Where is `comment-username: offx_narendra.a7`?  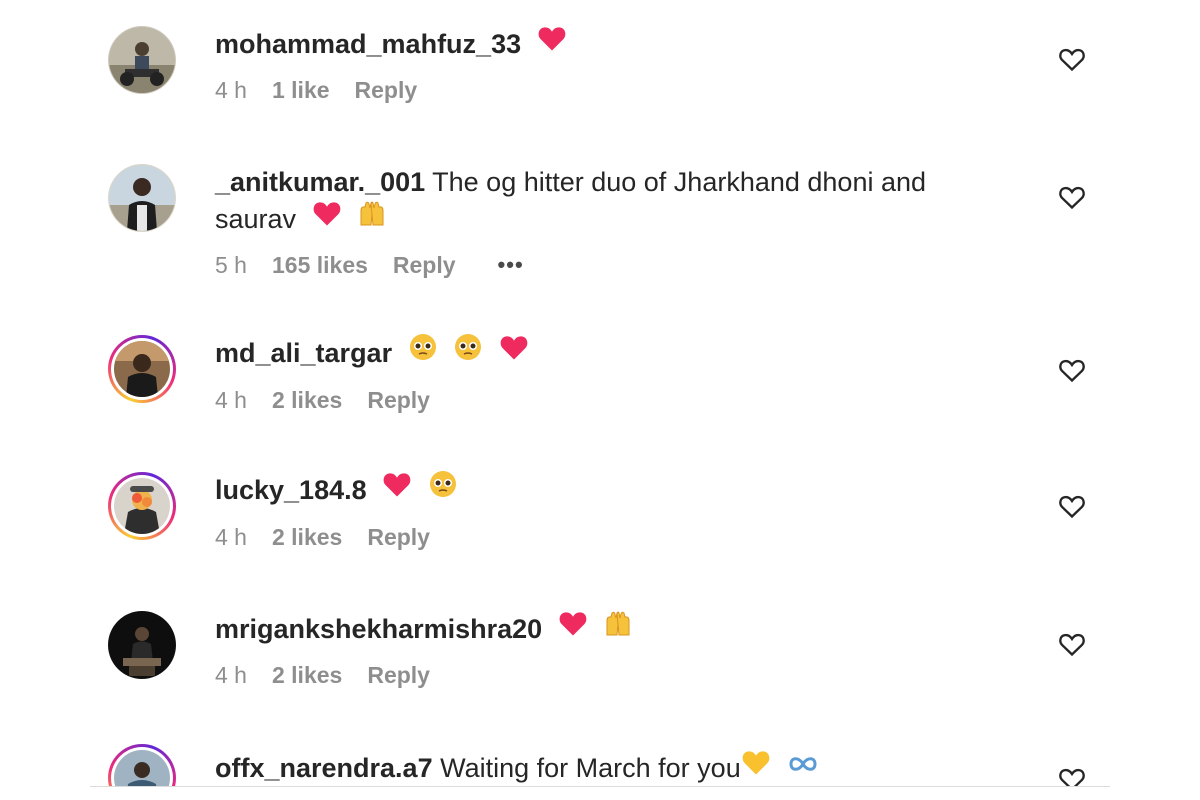
comment-username: offx_narendra.a7 is located at coordinates (324, 768).